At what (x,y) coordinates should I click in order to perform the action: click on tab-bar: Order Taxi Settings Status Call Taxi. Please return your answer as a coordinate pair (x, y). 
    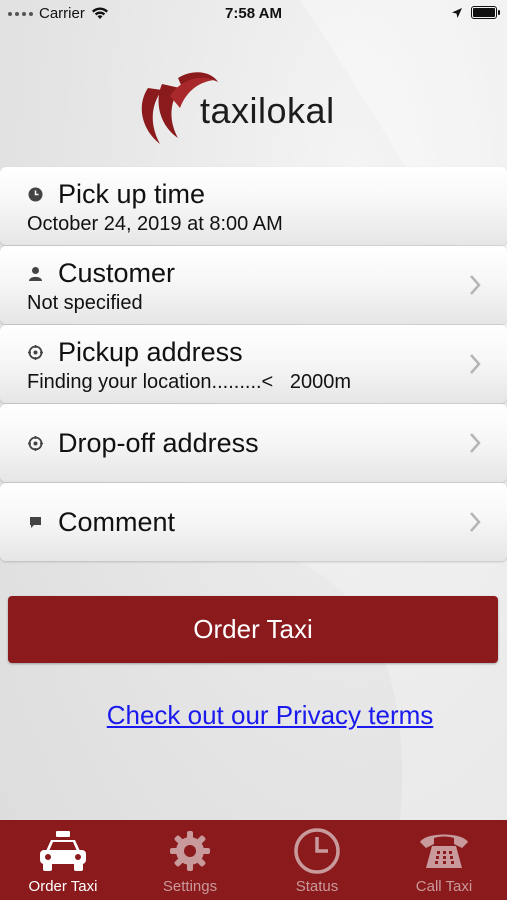
    Looking at the image, I should click on (253, 860).